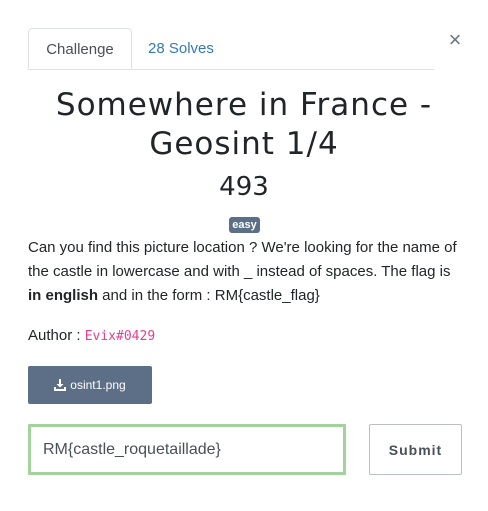  What do you see at coordinates (209, 295) in the screenshot?
I see `description-text-2: and in the form : RM{castle_flag}` at bounding box center [209, 295].